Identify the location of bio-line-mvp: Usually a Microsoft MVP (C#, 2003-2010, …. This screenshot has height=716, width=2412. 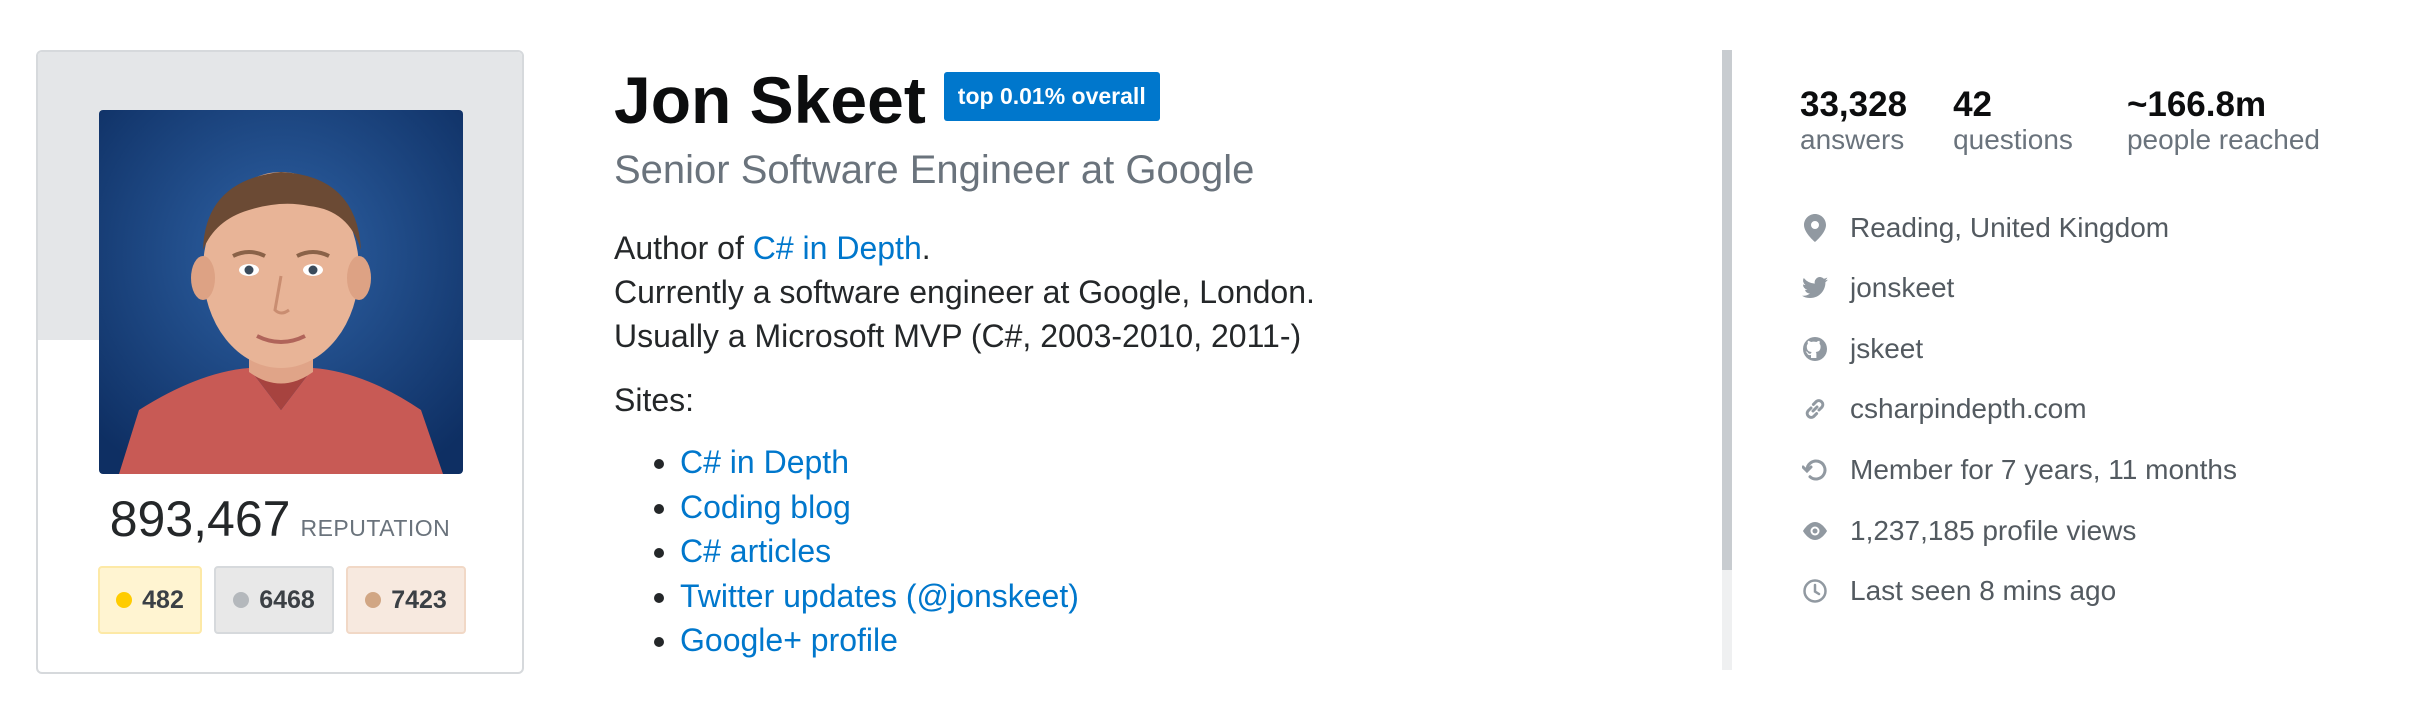
(958, 336).